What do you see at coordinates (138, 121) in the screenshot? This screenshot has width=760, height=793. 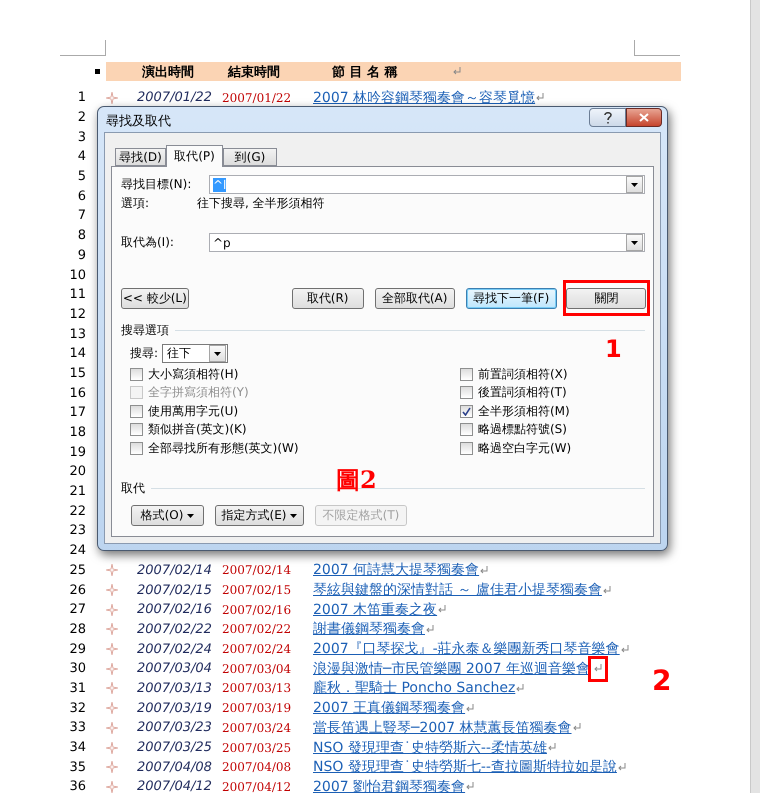 I see `window-title: 尋找及取代` at bounding box center [138, 121].